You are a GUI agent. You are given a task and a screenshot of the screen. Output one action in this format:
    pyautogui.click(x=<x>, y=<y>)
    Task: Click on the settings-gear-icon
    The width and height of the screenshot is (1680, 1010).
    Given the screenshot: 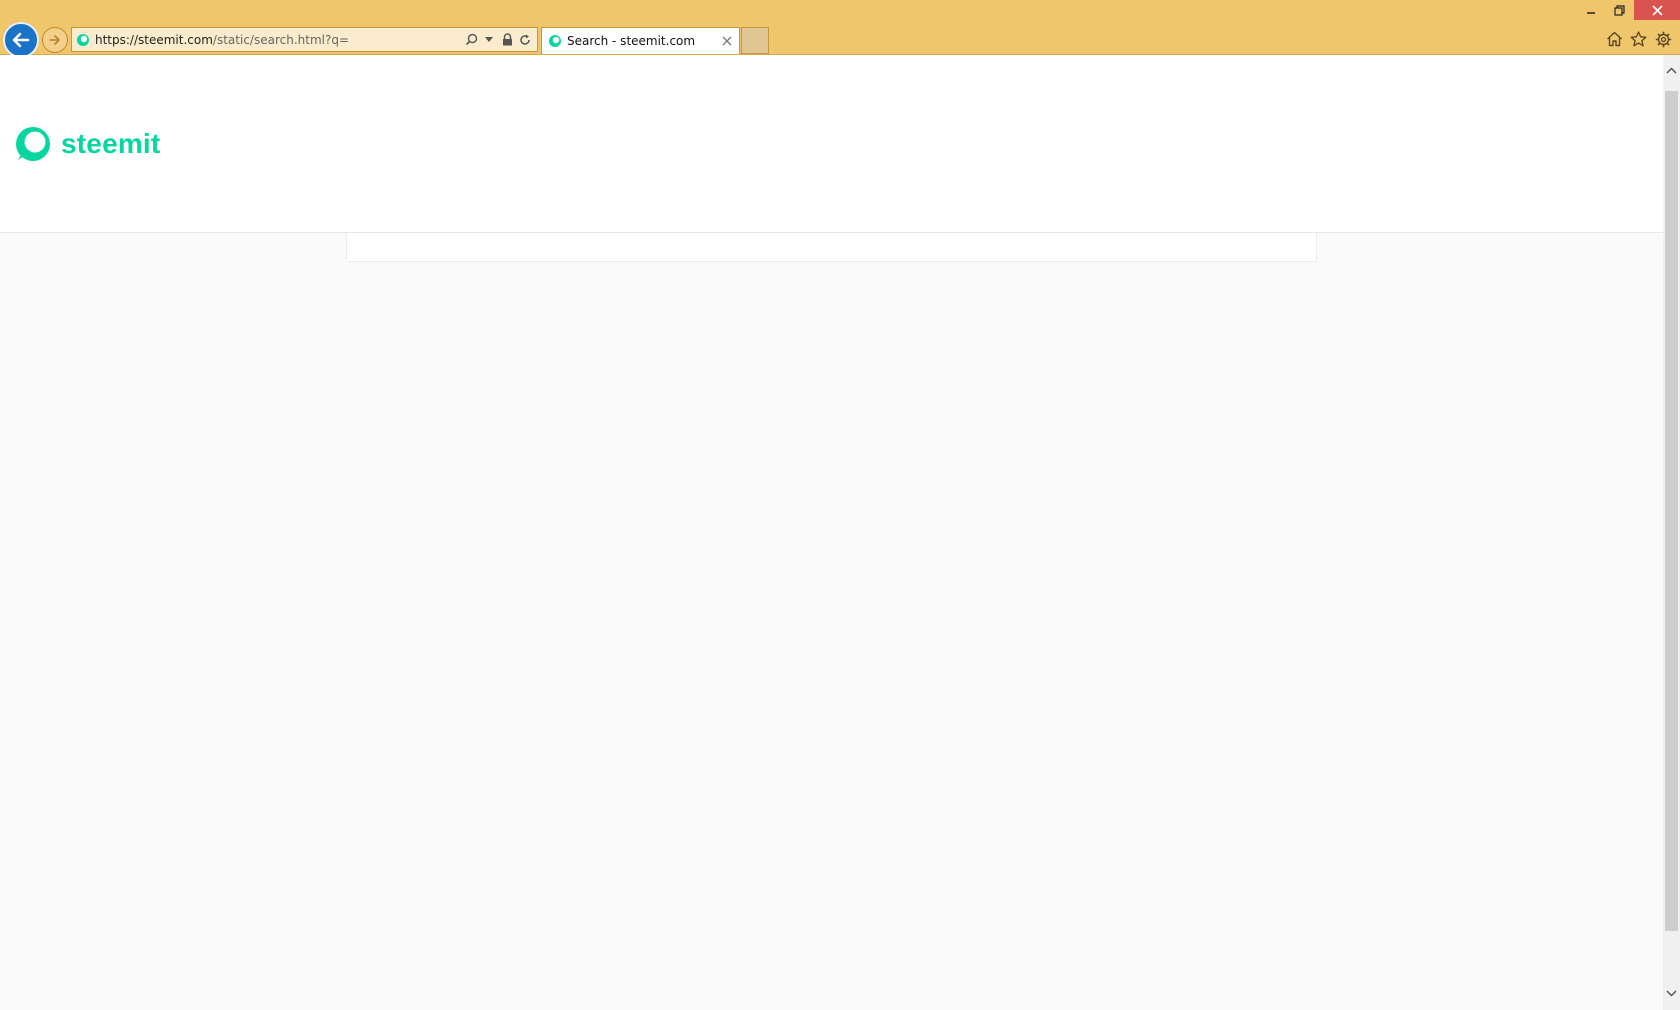 What is the action you would take?
    pyautogui.click(x=1663, y=39)
    